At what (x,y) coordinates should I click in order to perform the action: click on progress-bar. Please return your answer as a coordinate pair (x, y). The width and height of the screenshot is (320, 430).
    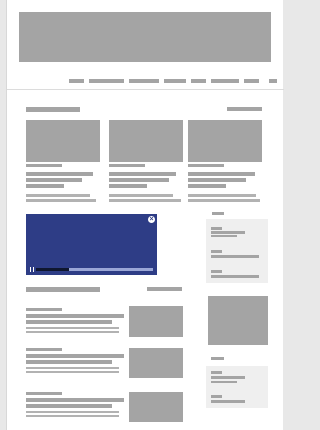
    Looking at the image, I should click on (94, 269).